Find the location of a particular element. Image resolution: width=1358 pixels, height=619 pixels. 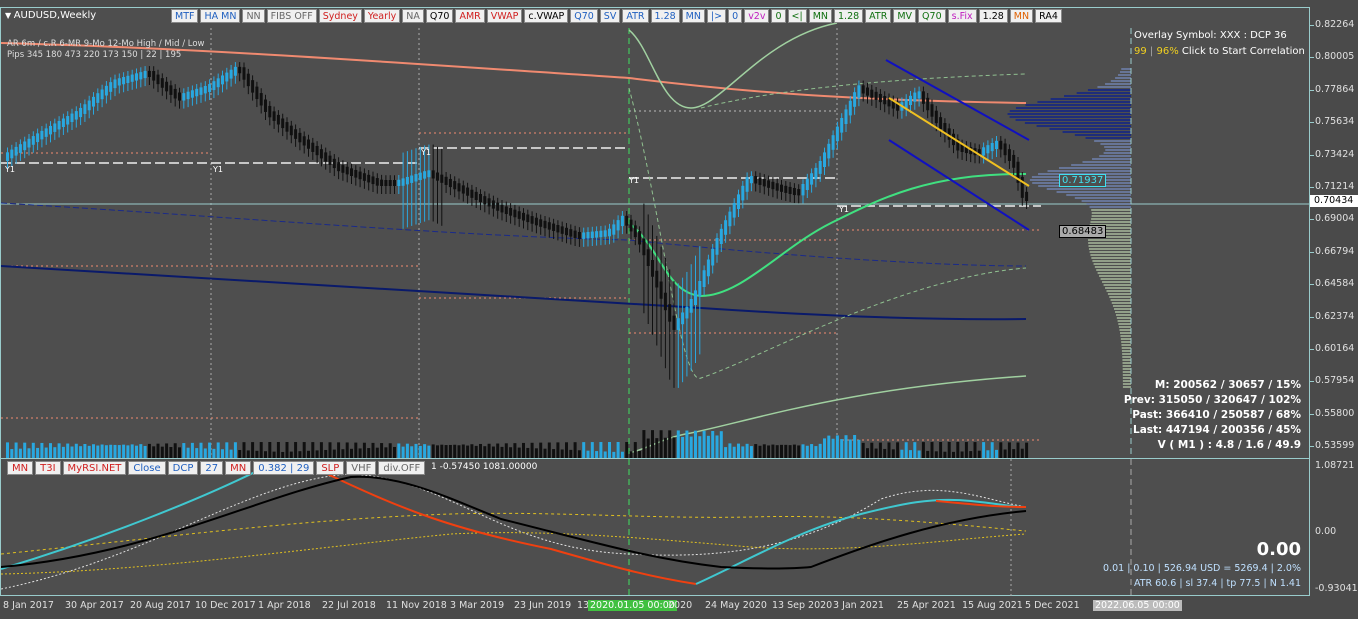

toolbar_top-button-sydney: Sydney is located at coordinates (340, 16).